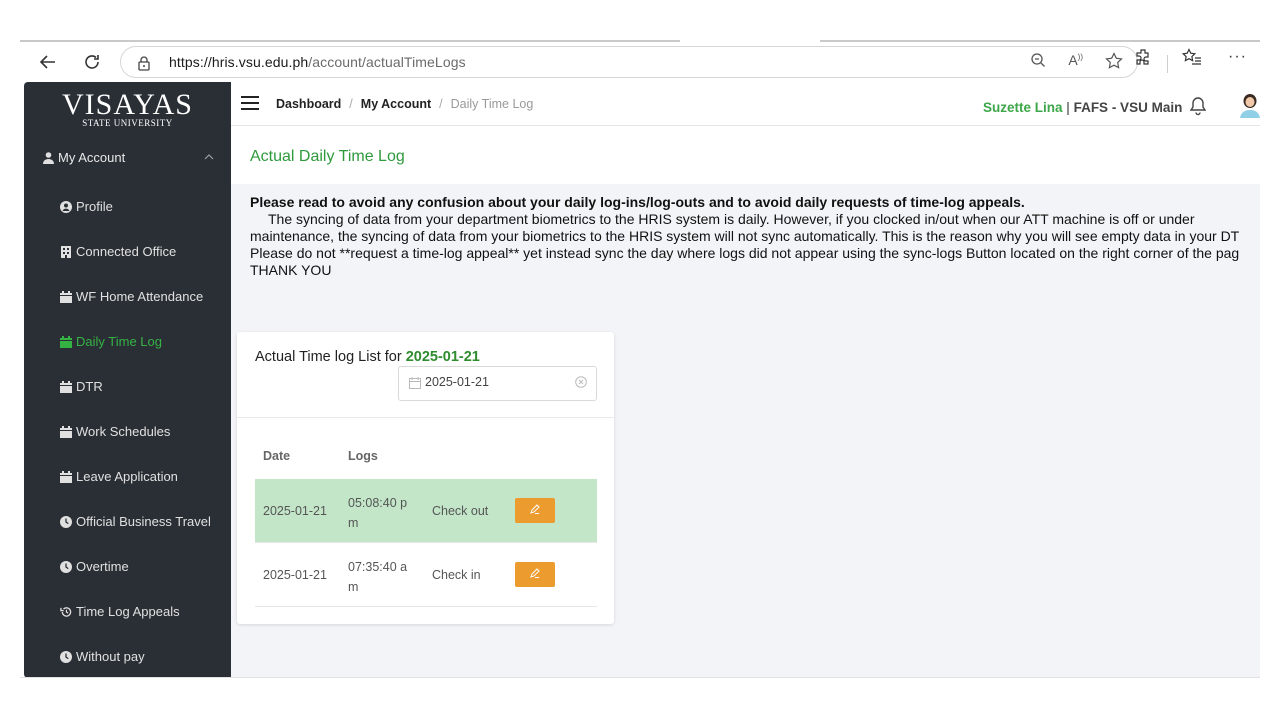 The image size is (1280, 720). Describe the element at coordinates (277, 456) in the screenshot. I see `column-header-date: Date` at that location.